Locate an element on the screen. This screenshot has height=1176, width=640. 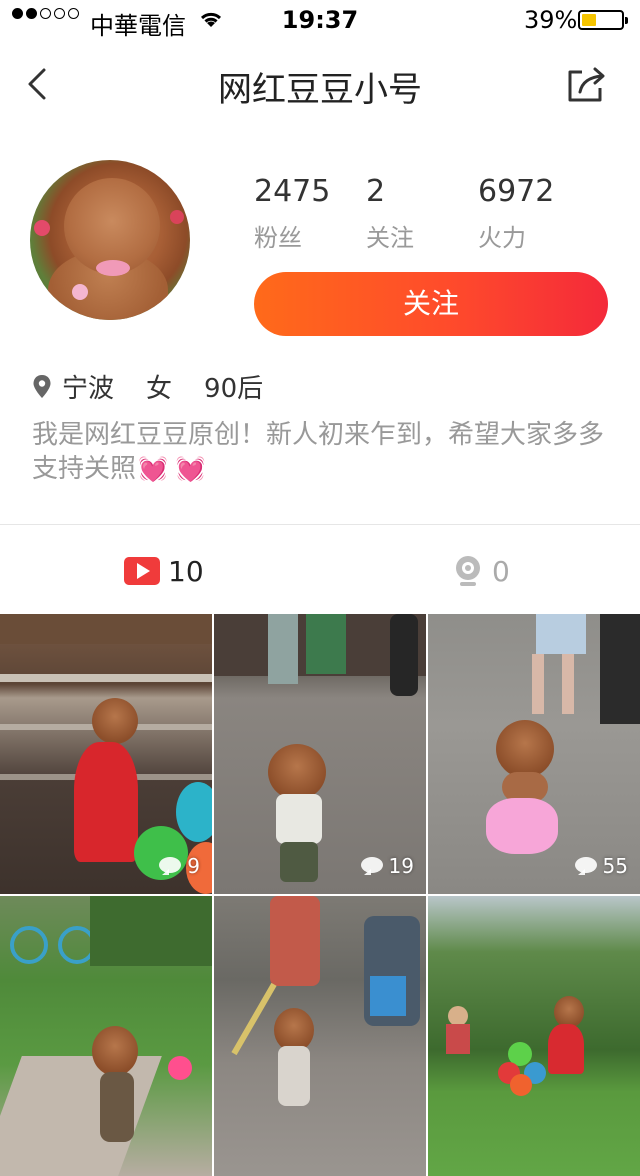
bio-content: 我是网红豆豆原创！新人初来乍到，希望大家多多支持关照 is located at coordinates (318, 452).